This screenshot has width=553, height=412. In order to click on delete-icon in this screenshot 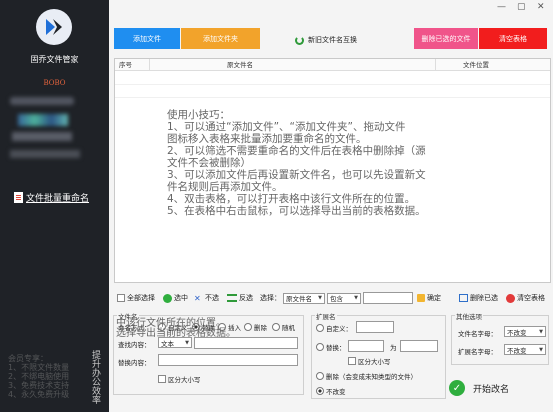, I will do `click(463, 298)`.